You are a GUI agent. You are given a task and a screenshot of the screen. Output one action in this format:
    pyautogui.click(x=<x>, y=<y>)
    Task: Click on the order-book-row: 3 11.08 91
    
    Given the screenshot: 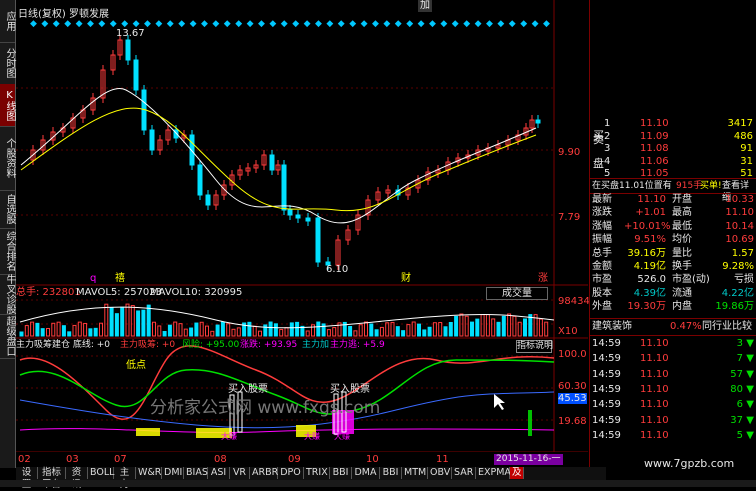 What is the action you would take?
    pyautogui.click(x=673, y=149)
    